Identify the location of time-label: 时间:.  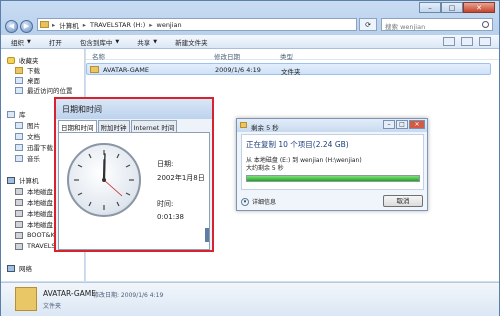
(165, 204).